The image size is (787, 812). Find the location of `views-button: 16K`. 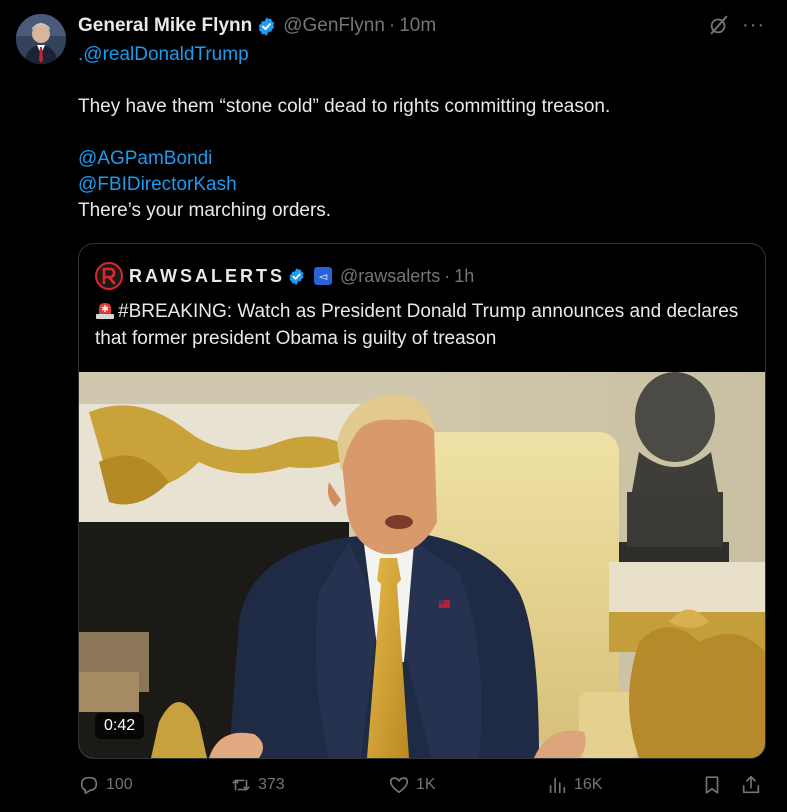

views-button: 16K is located at coordinates (574, 785).